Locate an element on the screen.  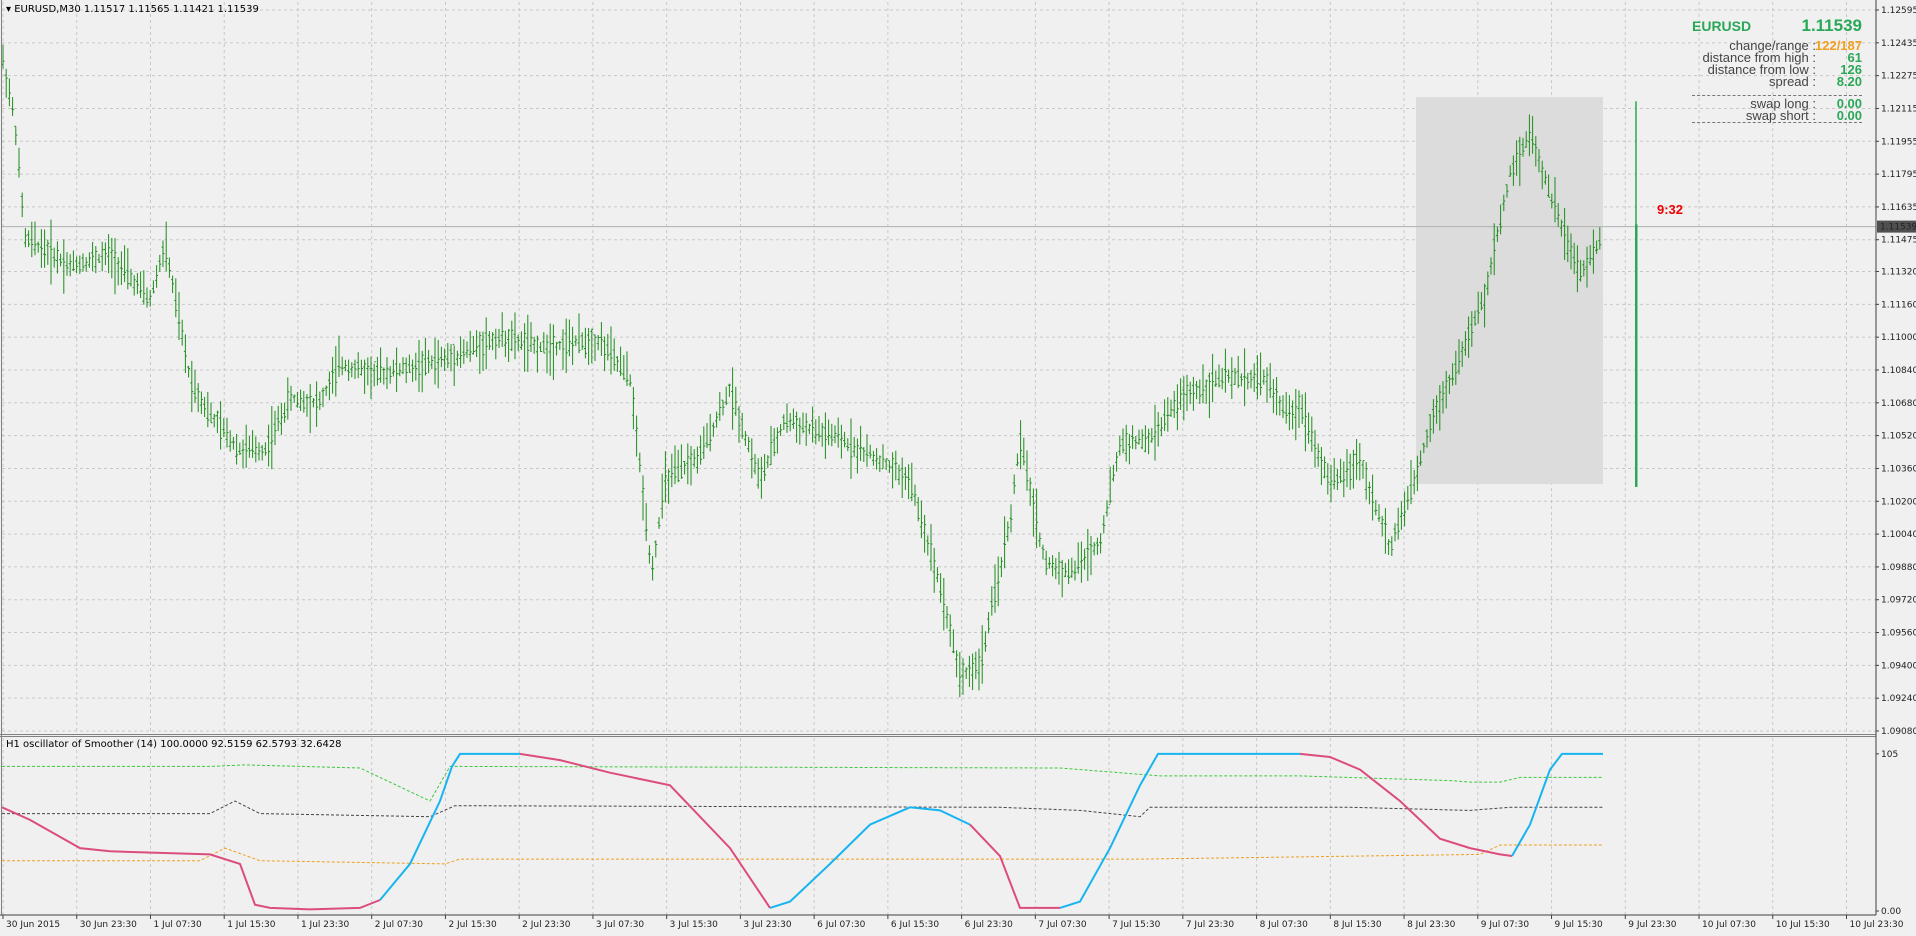
bar-countdown: 9:32 is located at coordinates (1670, 209).